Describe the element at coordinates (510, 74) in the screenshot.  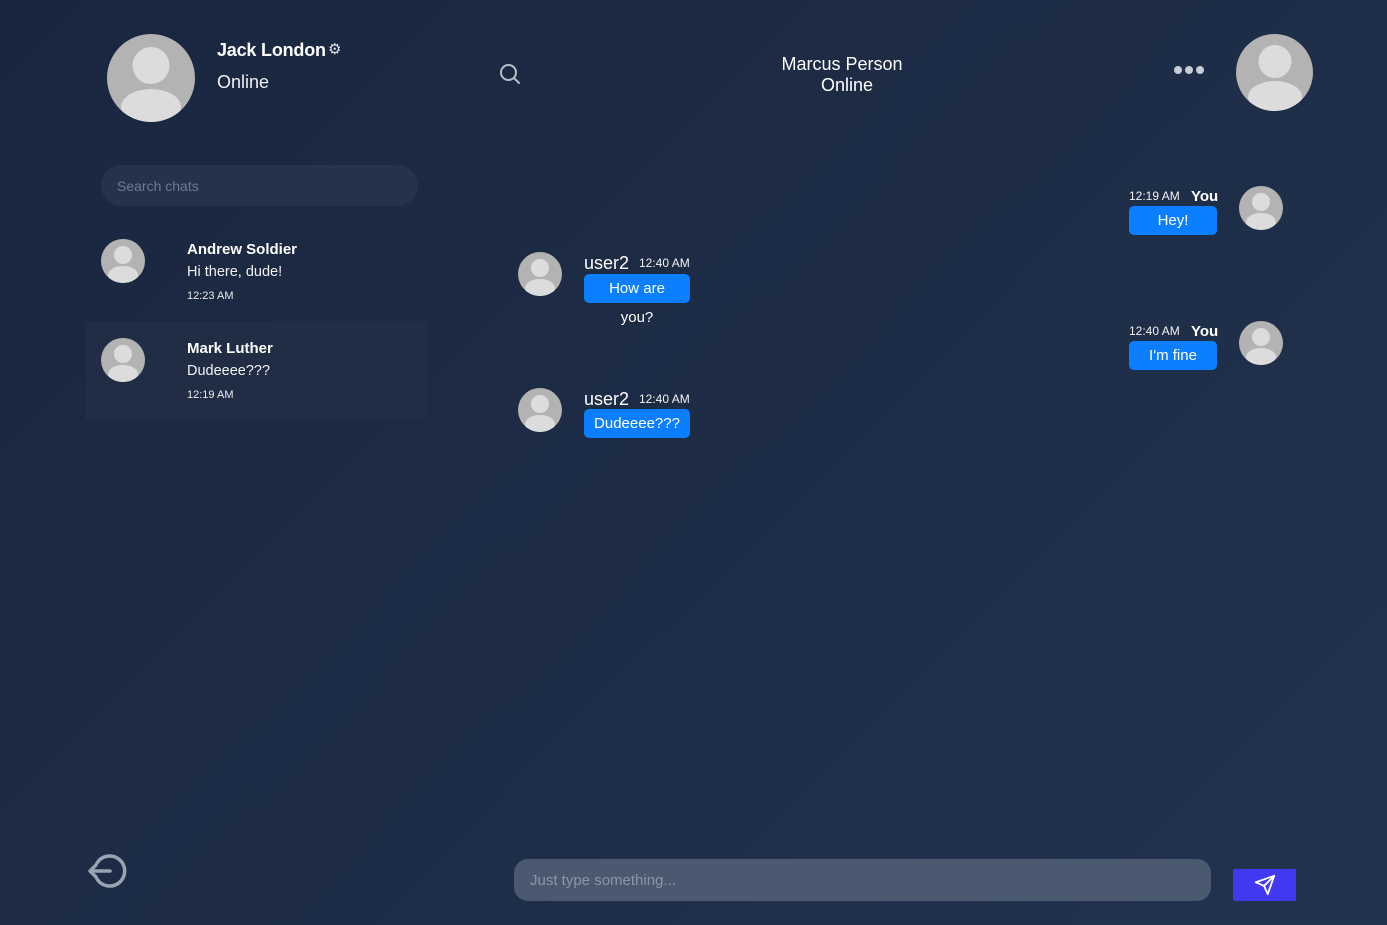
I see `search-icon` at that location.